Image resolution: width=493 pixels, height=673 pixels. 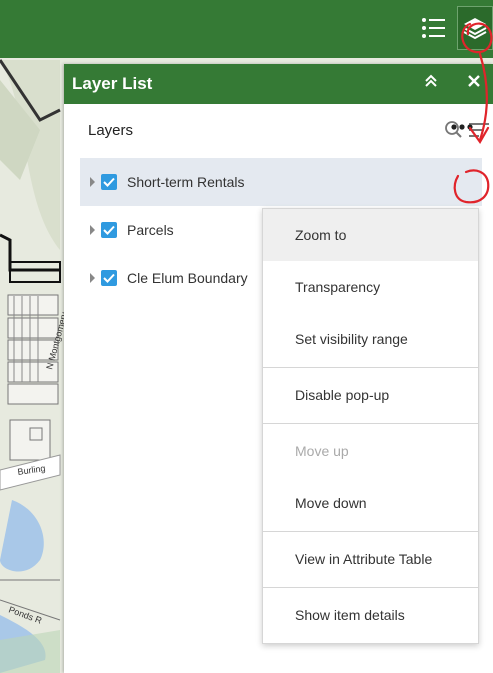 I want to click on menu-item-item-details: Show item details, so click(x=370, y=615).